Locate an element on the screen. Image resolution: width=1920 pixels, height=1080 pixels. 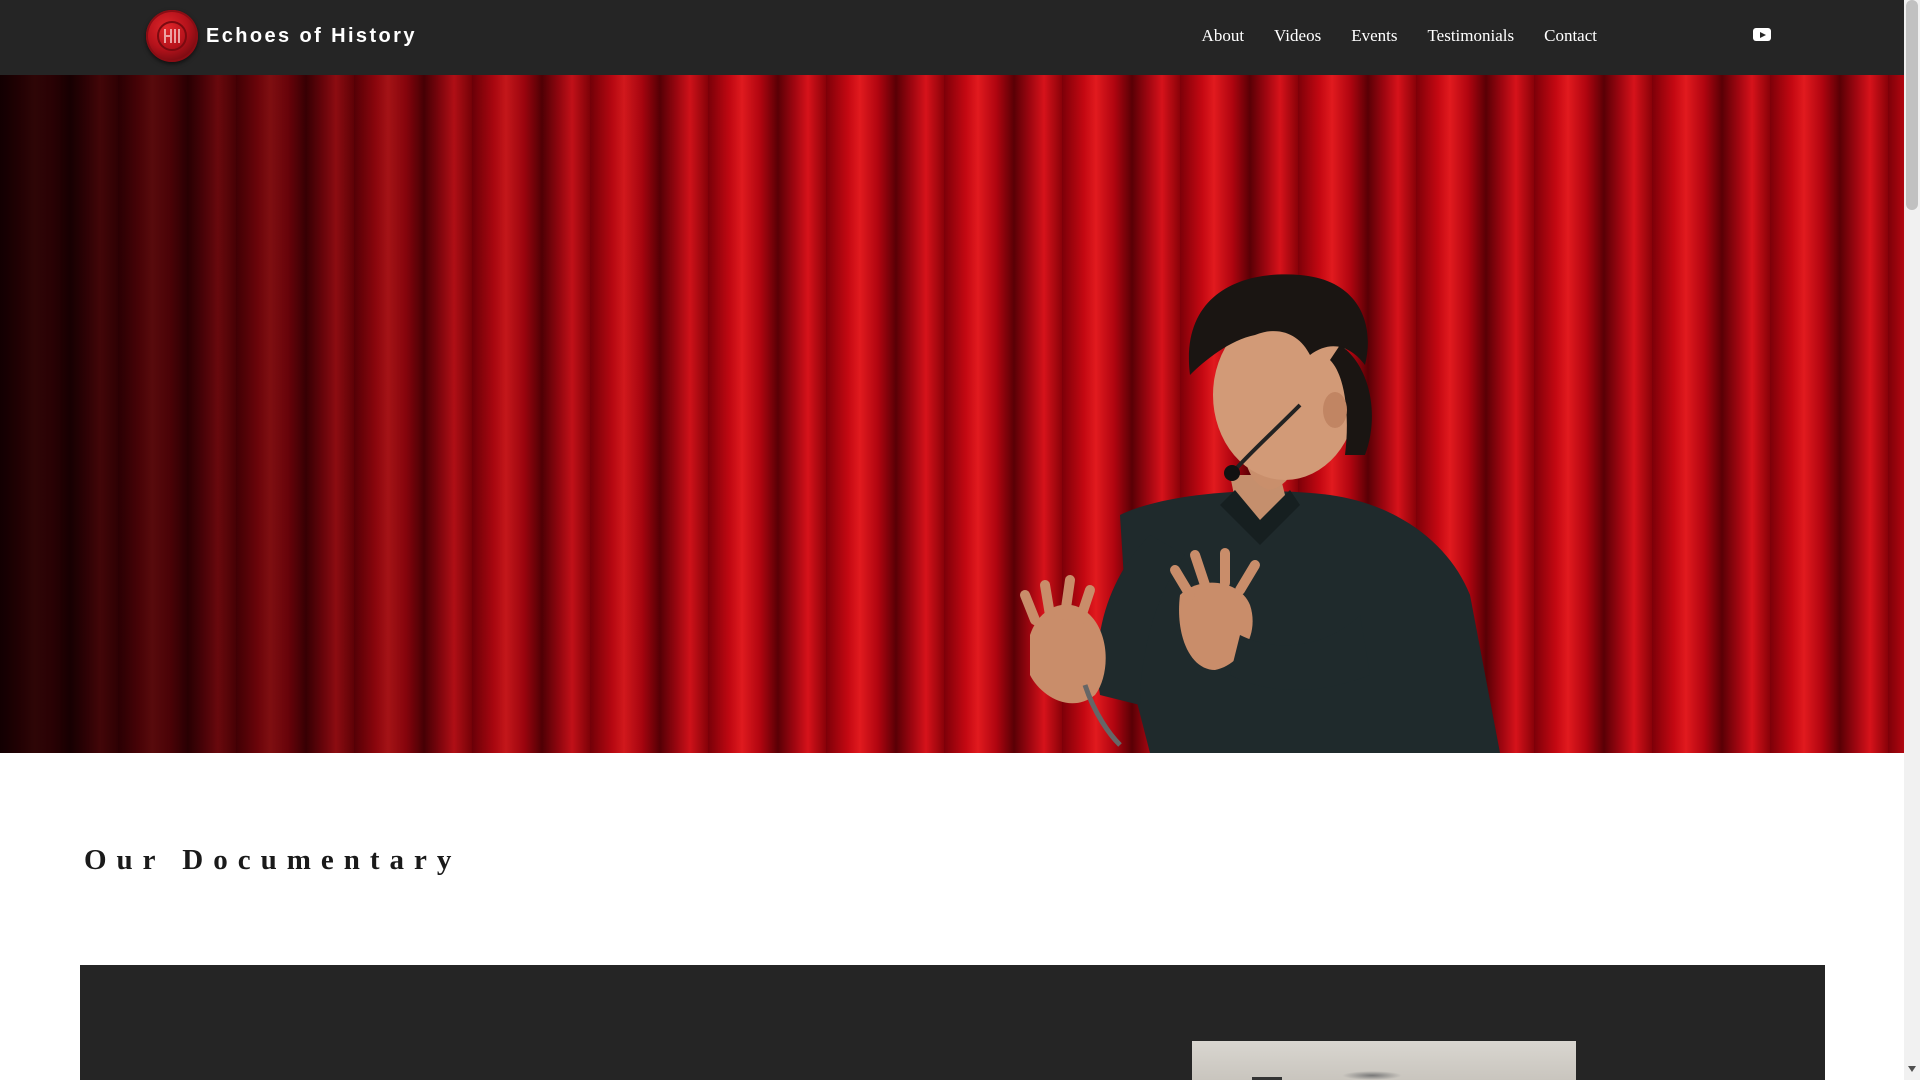
youtube-icon is located at coordinates (1762, 34).